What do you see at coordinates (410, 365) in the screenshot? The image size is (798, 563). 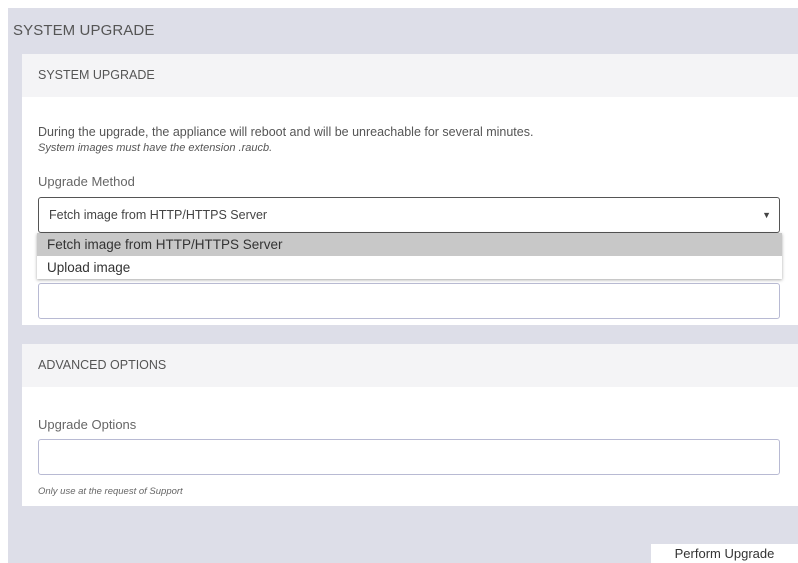 I see `advanced-options-card-header: ADVANCED OPTIONS` at bounding box center [410, 365].